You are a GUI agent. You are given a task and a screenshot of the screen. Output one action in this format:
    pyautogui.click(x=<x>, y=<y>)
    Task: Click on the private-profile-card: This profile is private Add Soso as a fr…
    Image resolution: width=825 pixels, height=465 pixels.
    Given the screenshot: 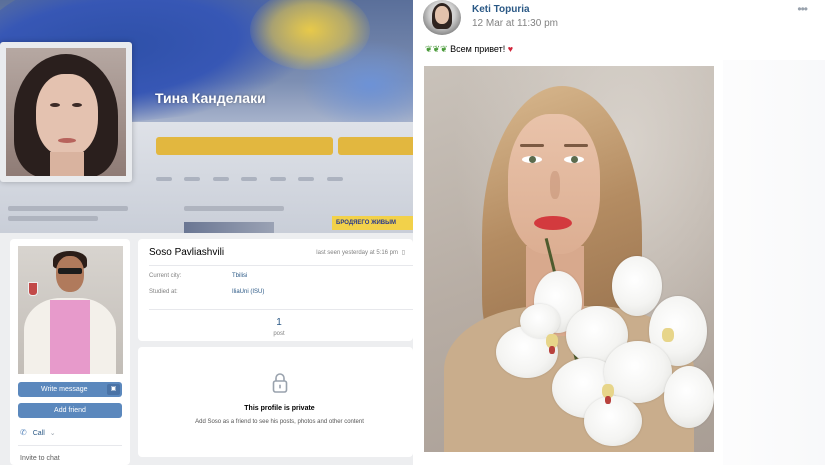 What is the action you would take?
    pyautogui.click(x=275, y=402)
    